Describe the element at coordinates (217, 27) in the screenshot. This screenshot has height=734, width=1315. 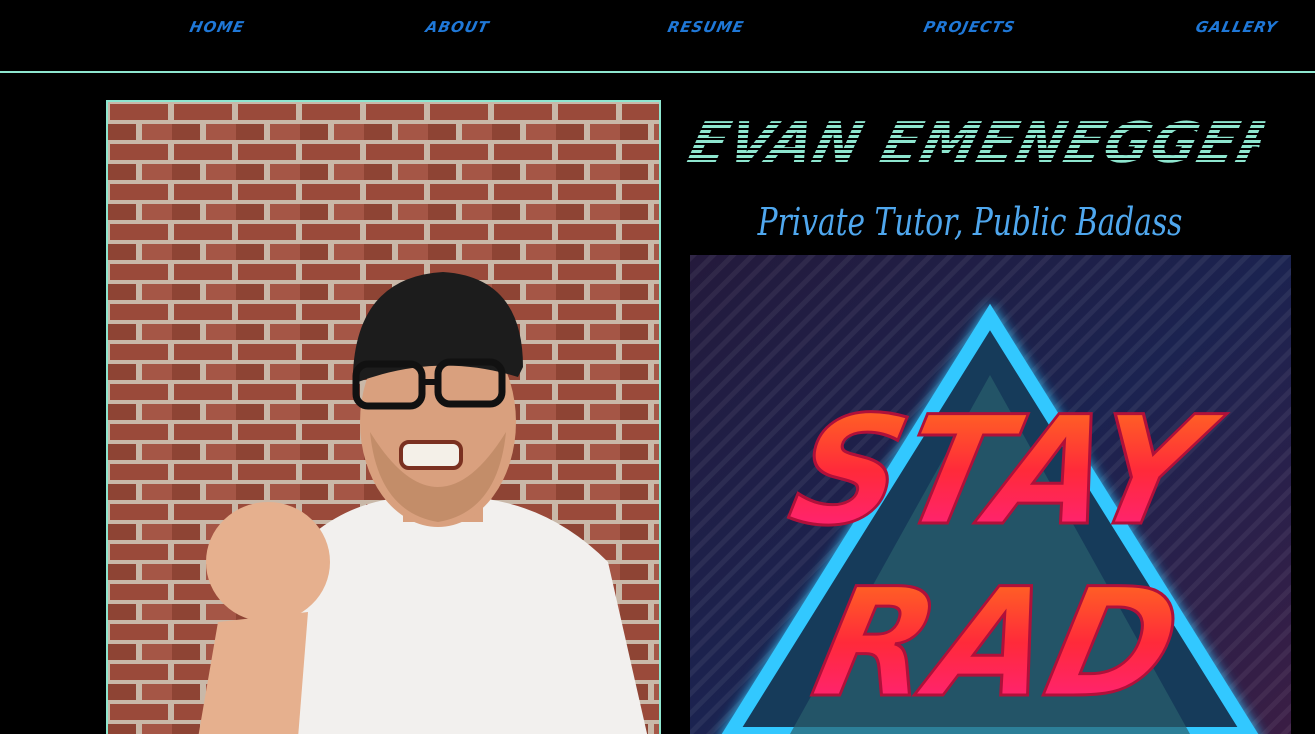
I see `nav-home-link: HOME` at that location.